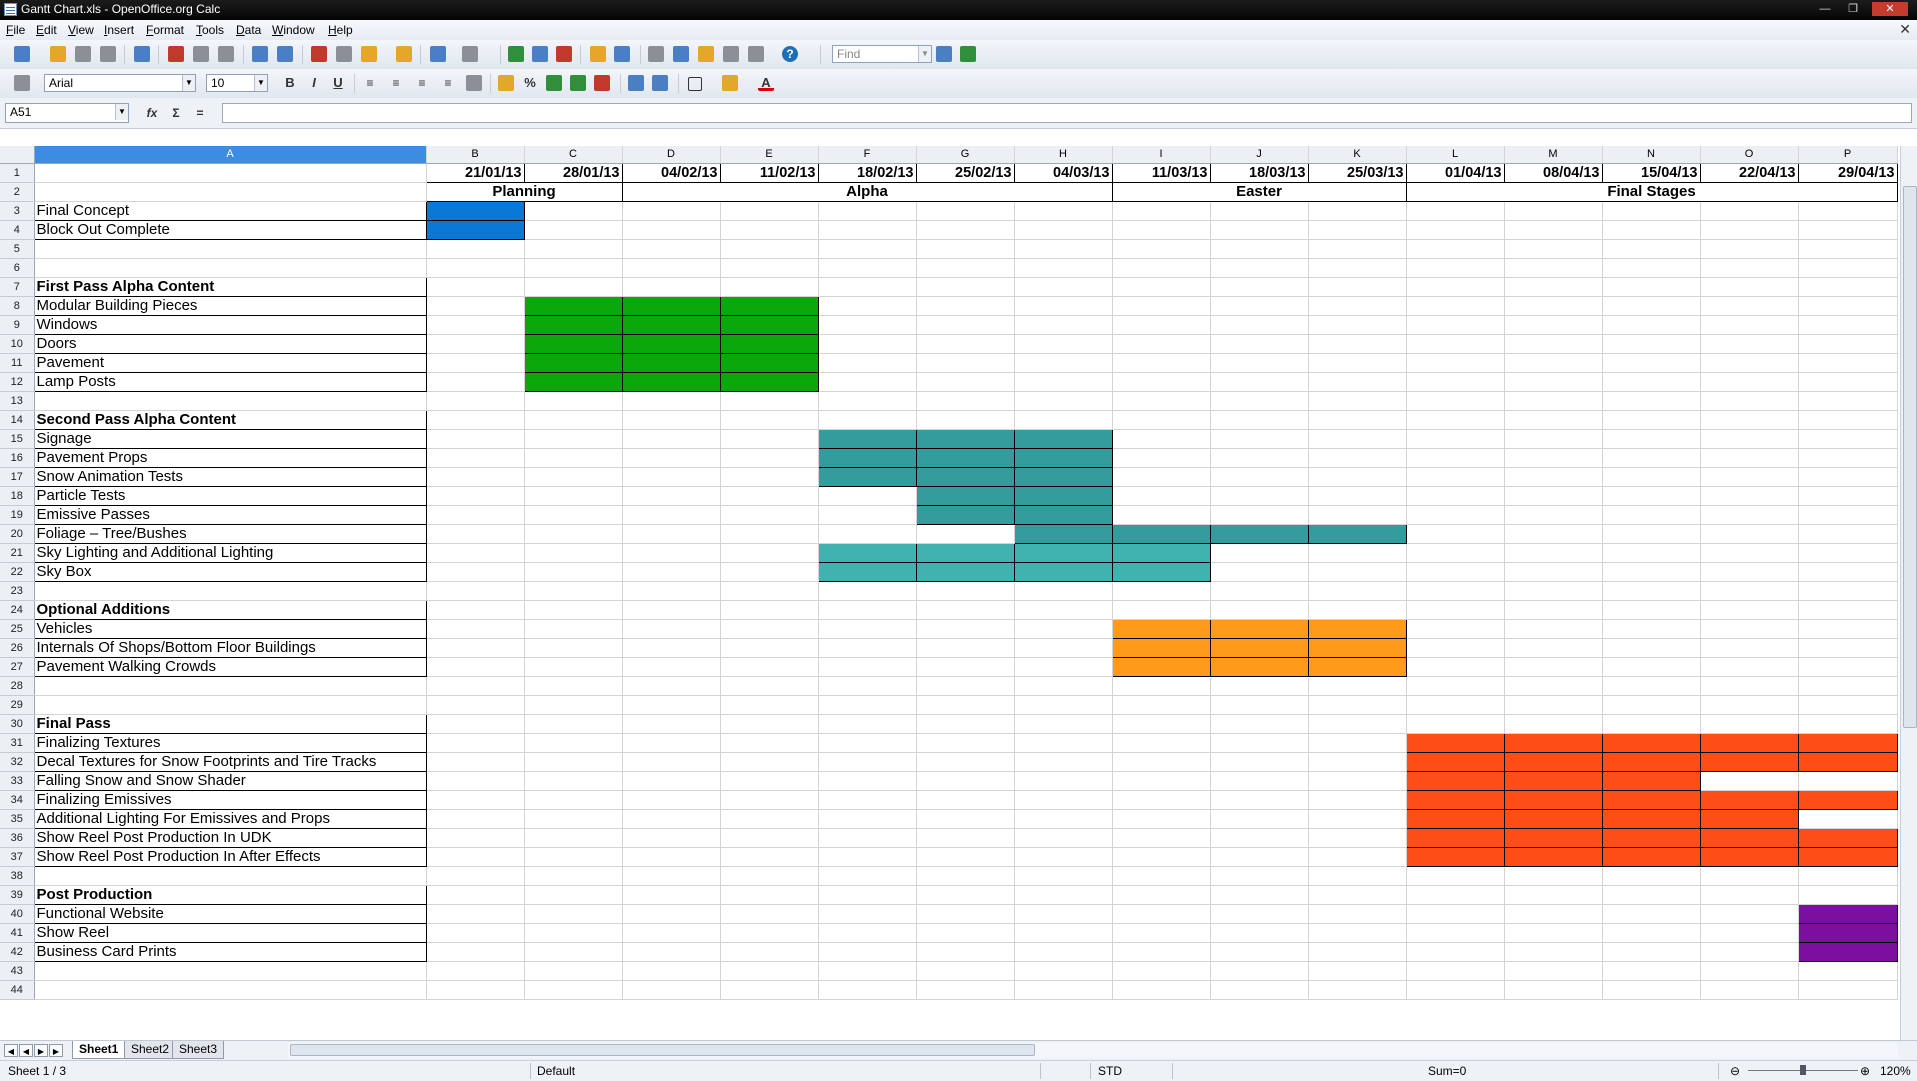 This screenshot has width=1917, height=1081. I want to click on date-header-cell: 28/01/13, so click(573, 173).